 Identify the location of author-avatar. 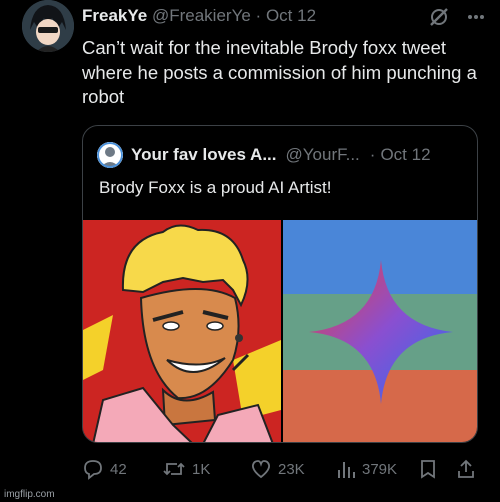
(48, 26).